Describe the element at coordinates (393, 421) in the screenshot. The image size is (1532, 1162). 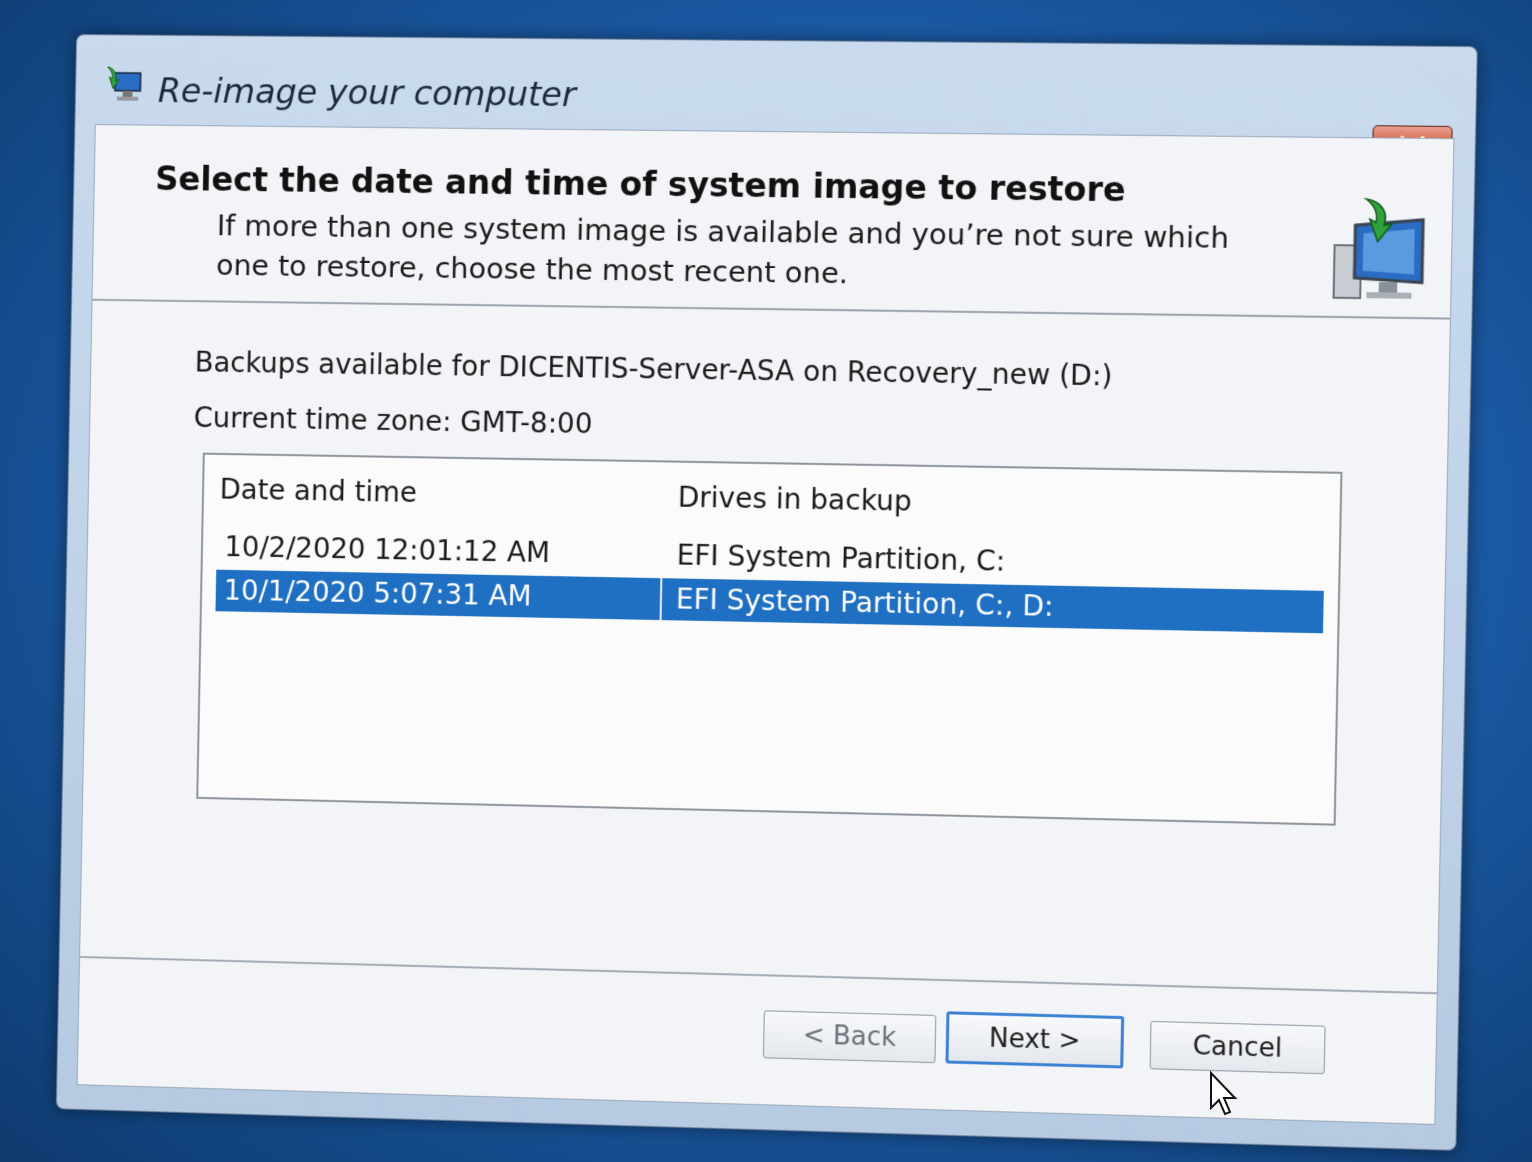
I see `time-zone-label: Current time zone: GMT-8:00` at that location.